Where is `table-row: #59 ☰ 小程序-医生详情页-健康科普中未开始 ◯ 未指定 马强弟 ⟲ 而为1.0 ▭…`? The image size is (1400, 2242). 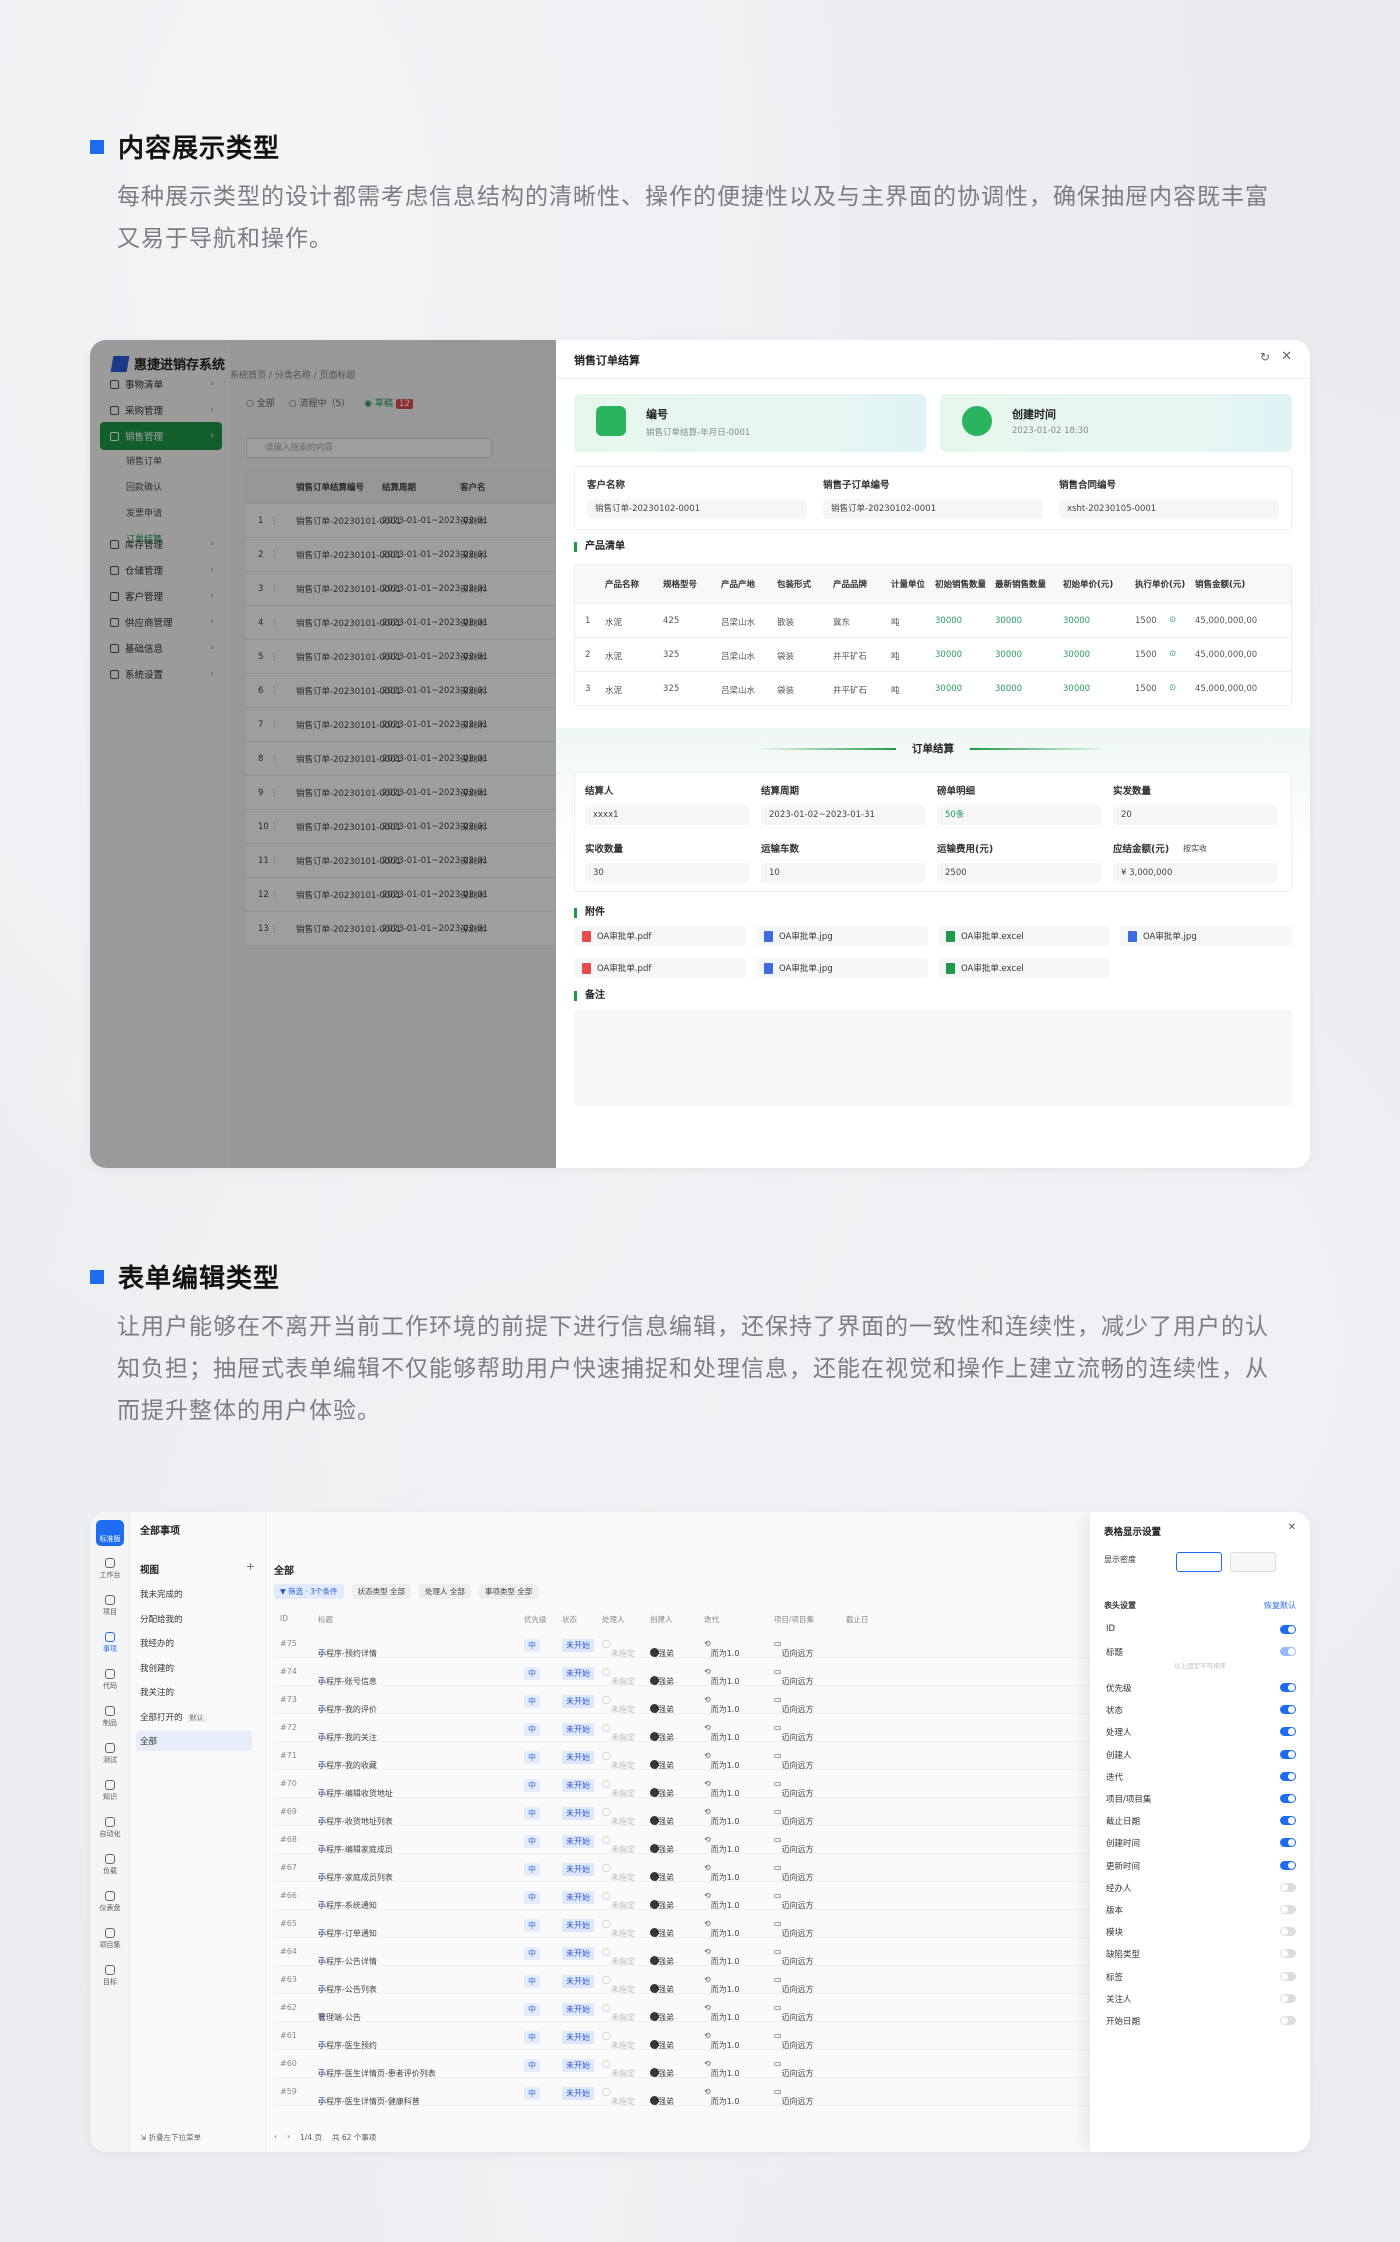 table-row: #59 ☰ 小程序-医生详情页-健康科普中未开始 ◯ 未指定 马强弟 ⟲ 而为1.0 ▭… is located at coordinates (719, 2092).